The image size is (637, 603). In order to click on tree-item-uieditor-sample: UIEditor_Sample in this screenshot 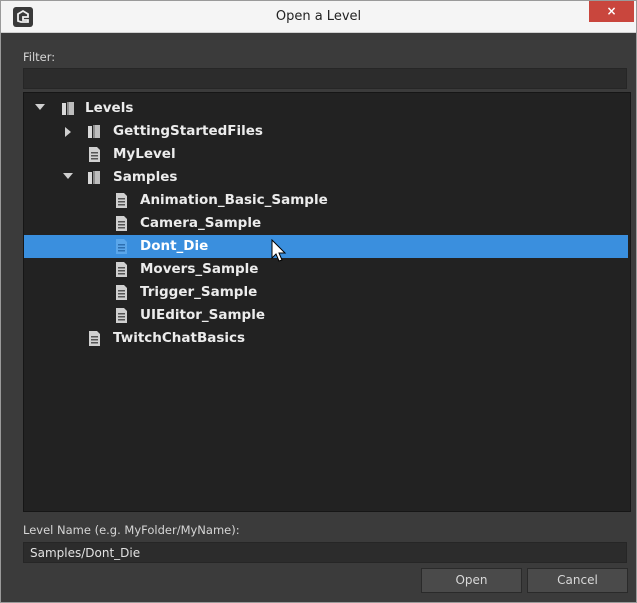, I will do `click(326, 315)`.